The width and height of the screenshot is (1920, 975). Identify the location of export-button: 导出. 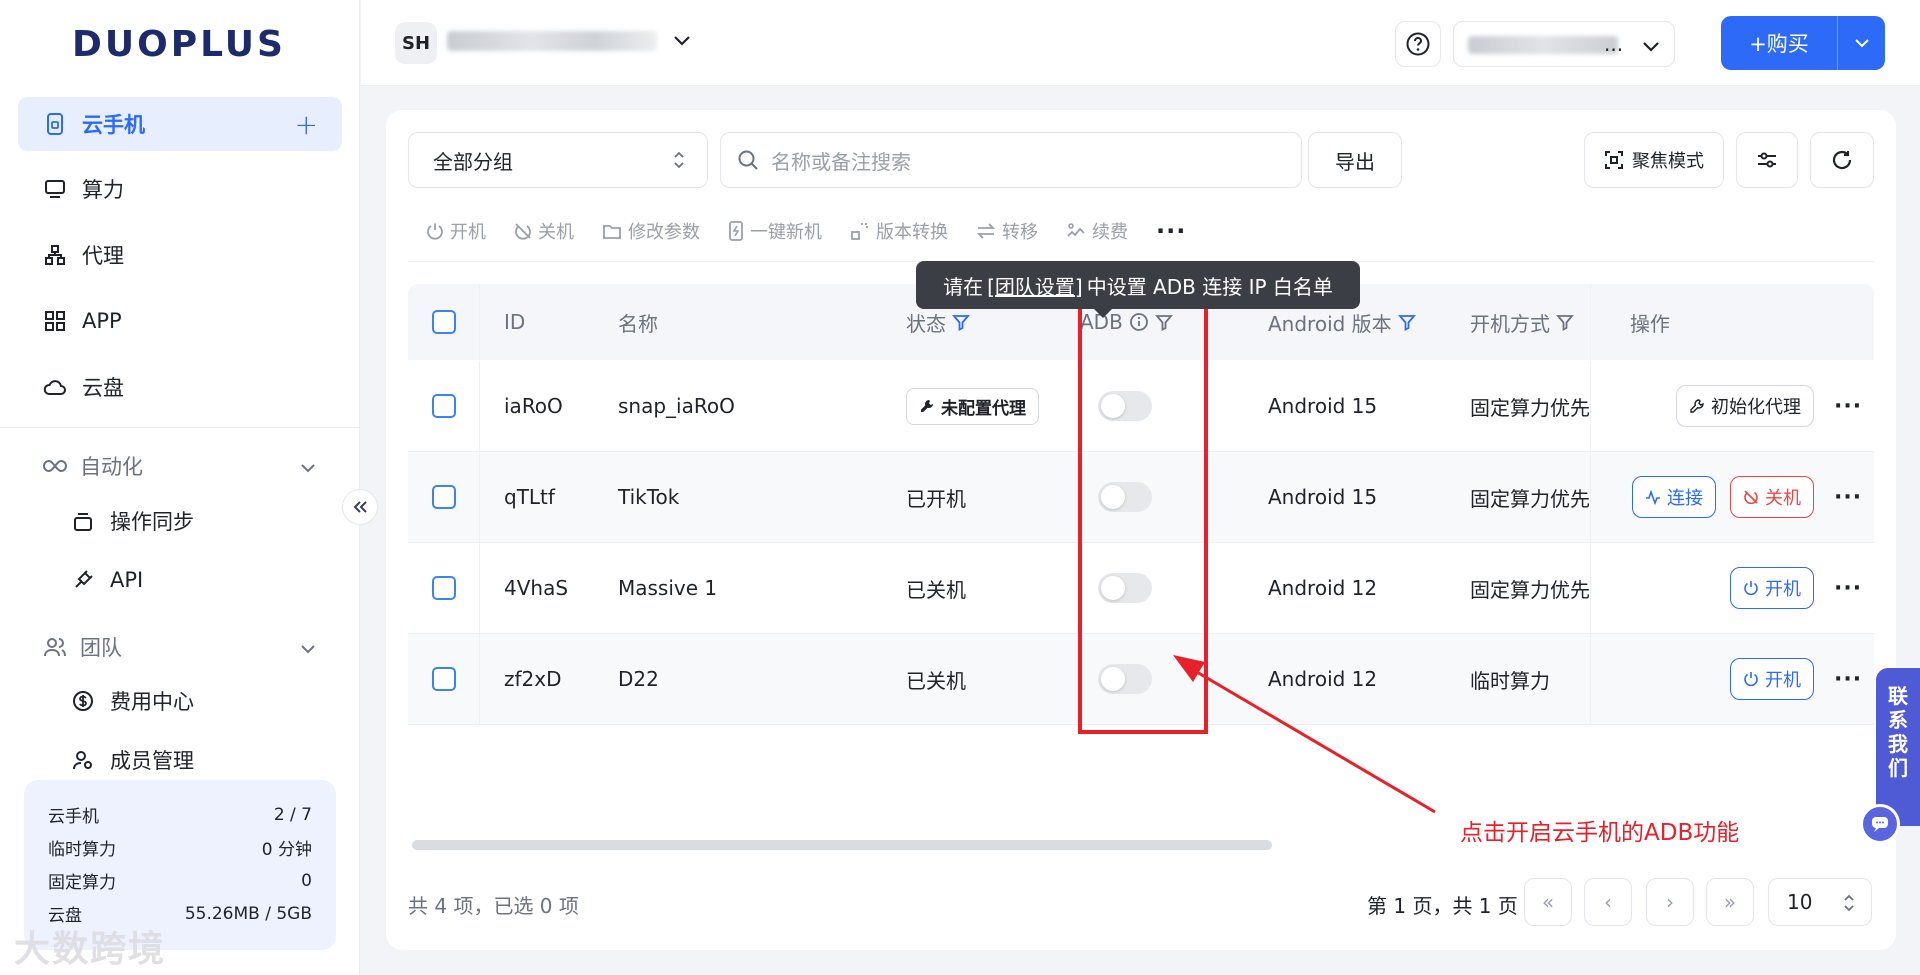
(1355, 160).